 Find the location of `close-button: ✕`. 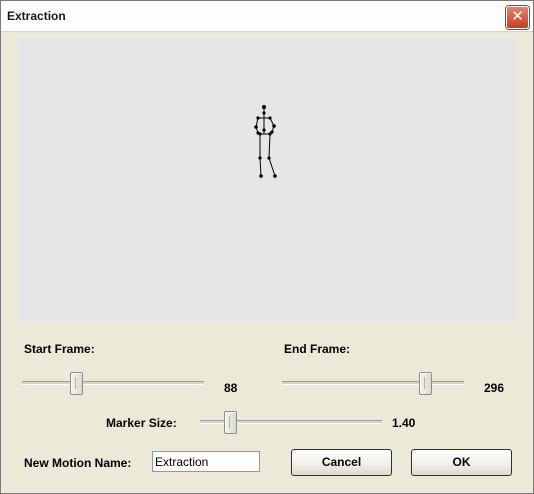

close-button: ✕ is located at coordinates (517, 17).